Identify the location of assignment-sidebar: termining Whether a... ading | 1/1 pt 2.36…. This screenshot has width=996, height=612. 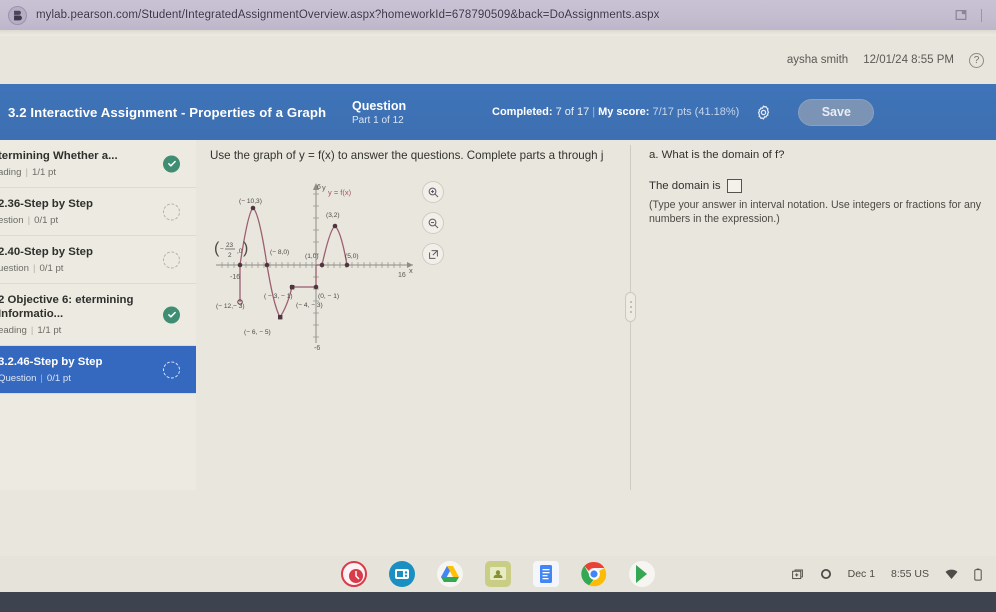
(98, 315).